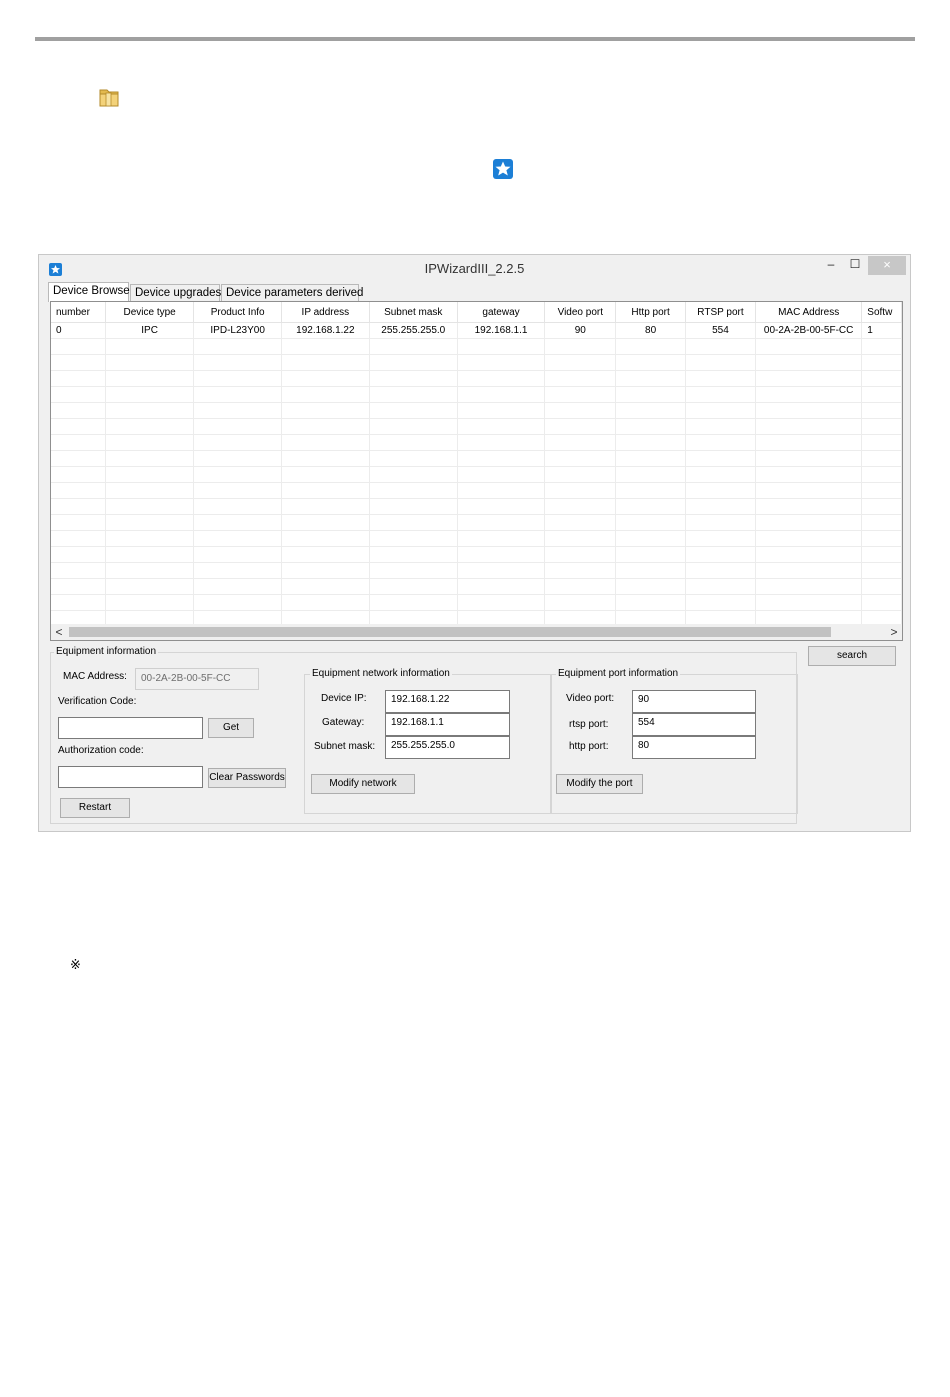  I want to click on window-title: IPWizardIII_2.2.5, so click(474, 268).